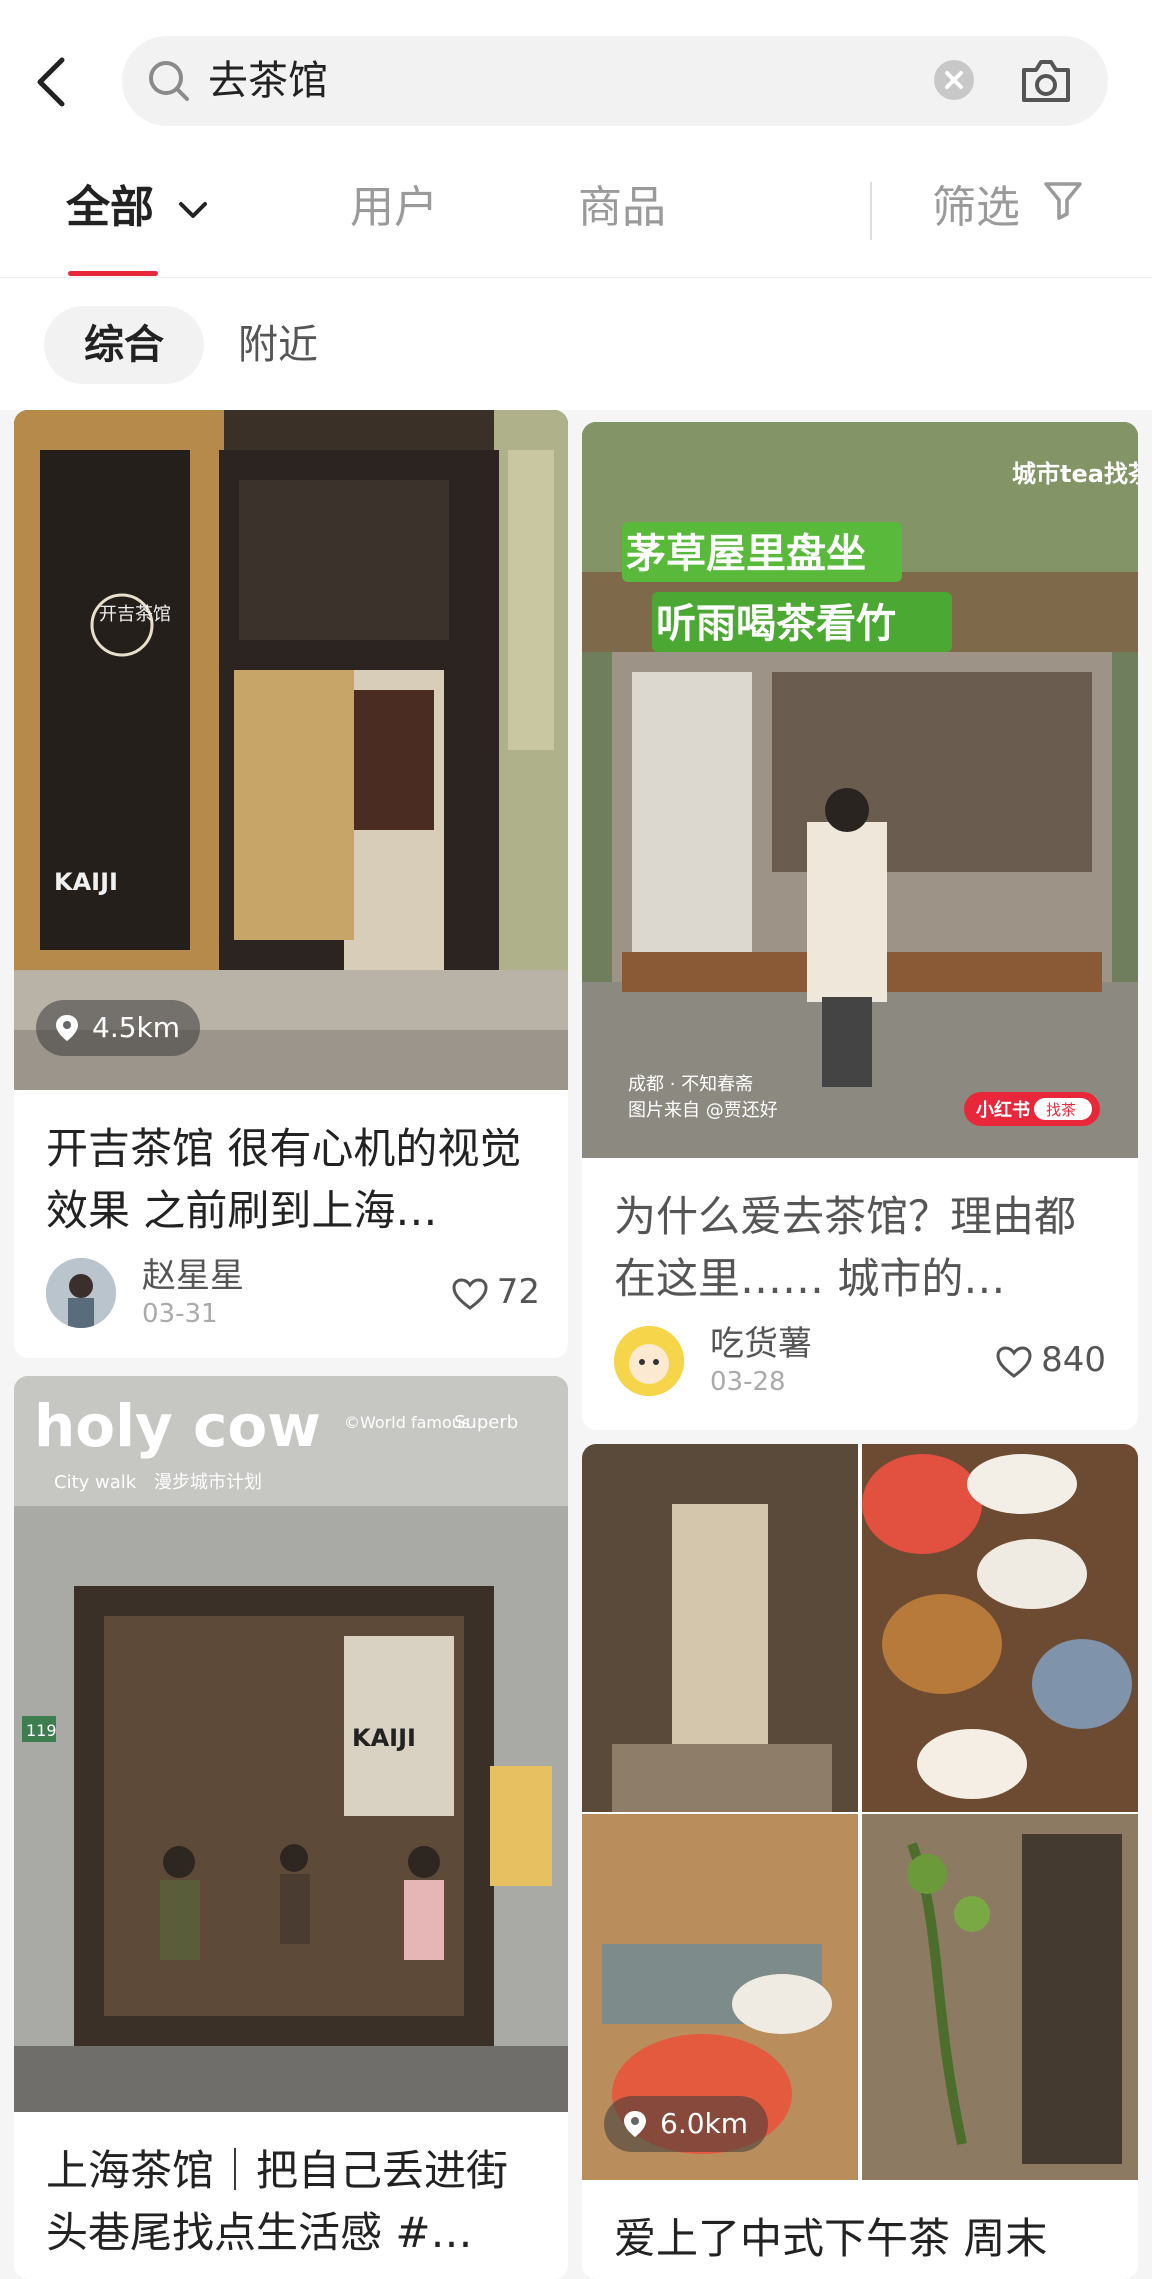  What do you see at coordinates (615, 81) in the screenshot?
I see `search-bar: 去茶馆` at bounding box center [615, 81].